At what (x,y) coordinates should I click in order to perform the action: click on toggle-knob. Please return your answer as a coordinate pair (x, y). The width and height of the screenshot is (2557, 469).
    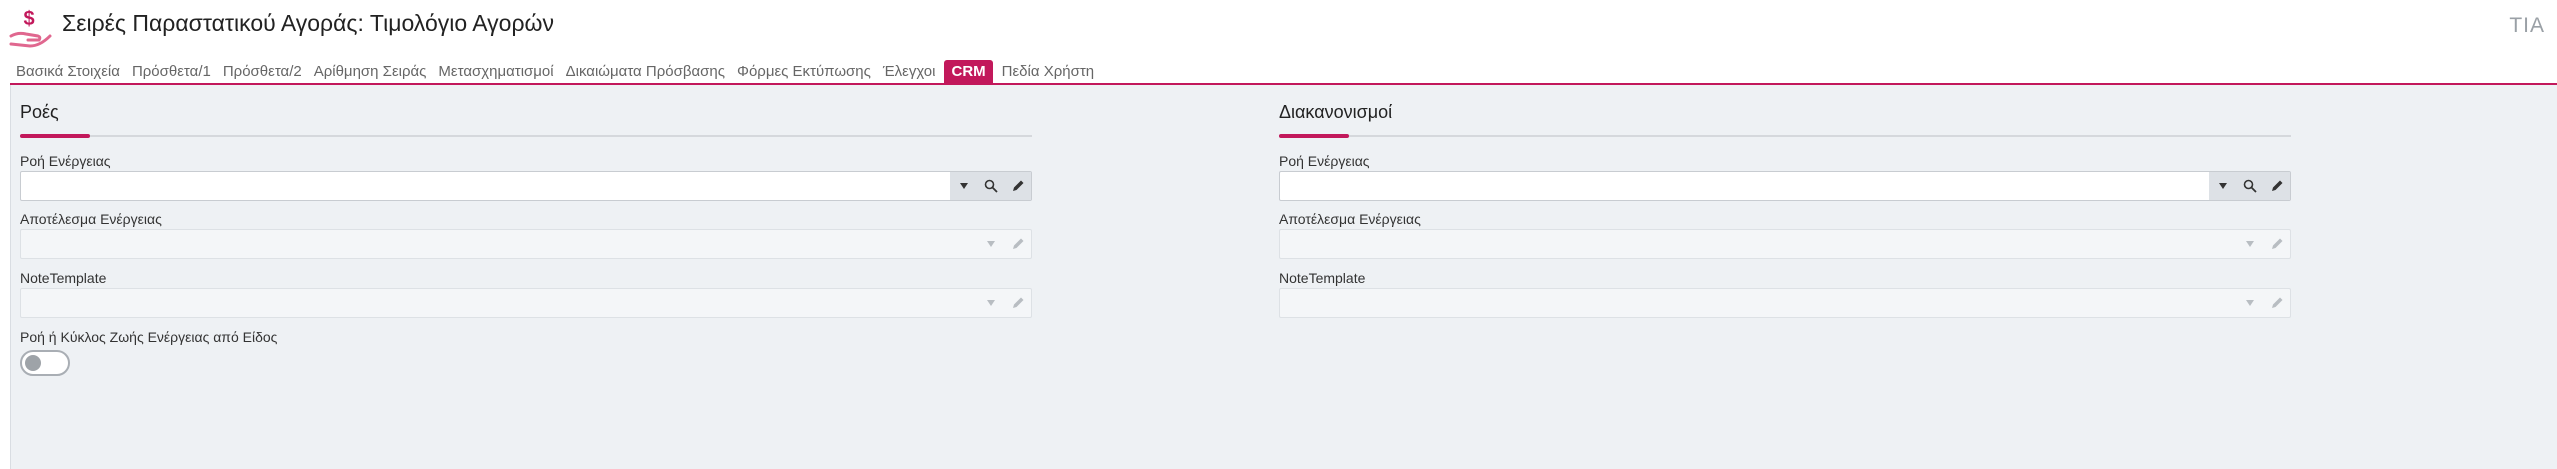
    Looking at the image, I should click on (33, 363).